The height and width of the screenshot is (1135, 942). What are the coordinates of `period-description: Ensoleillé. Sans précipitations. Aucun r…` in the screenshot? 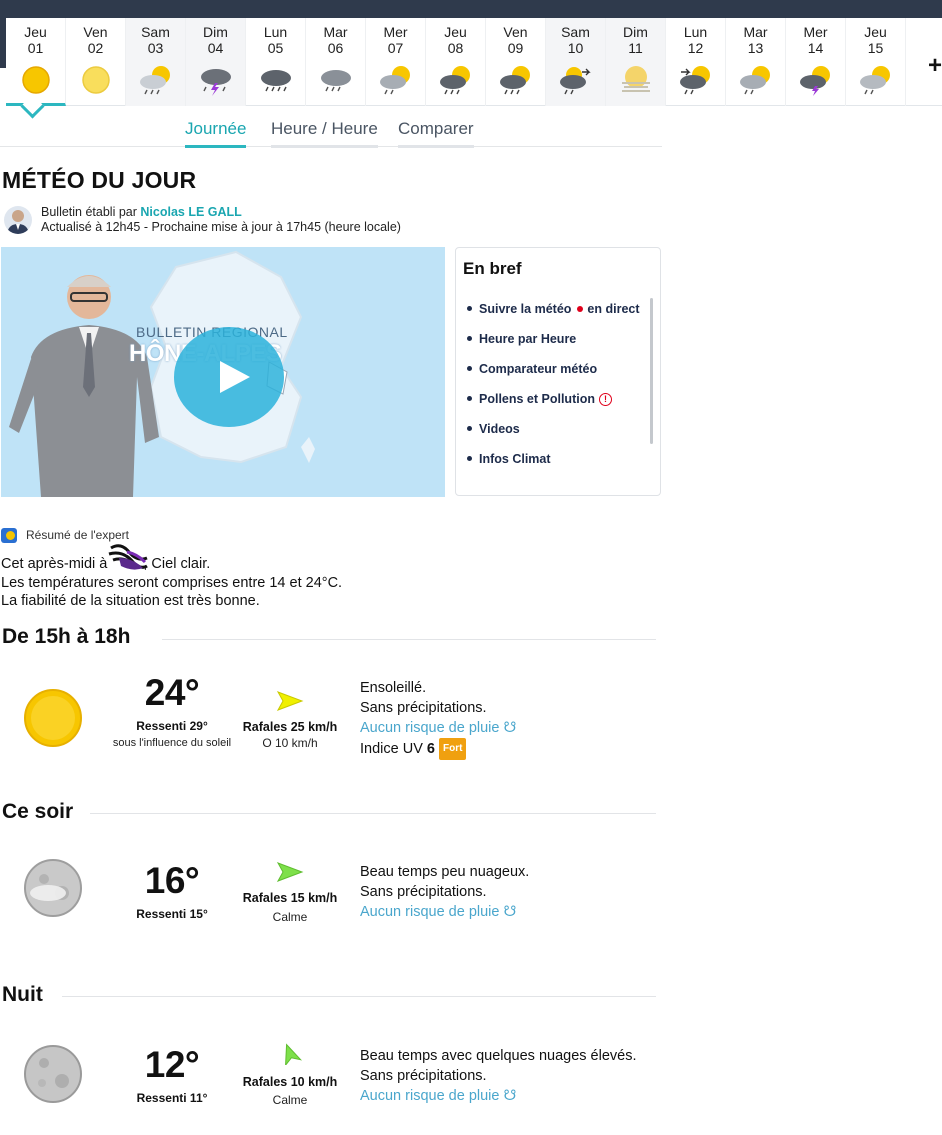 It's located at (438, 719).